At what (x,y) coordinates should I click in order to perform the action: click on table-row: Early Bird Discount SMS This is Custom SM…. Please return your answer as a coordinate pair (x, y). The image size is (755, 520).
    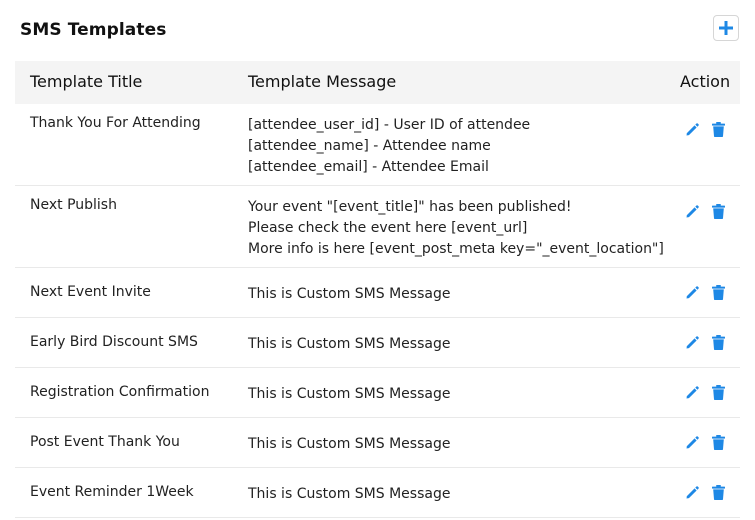
    Looking at the image, I should click on (377, 343).